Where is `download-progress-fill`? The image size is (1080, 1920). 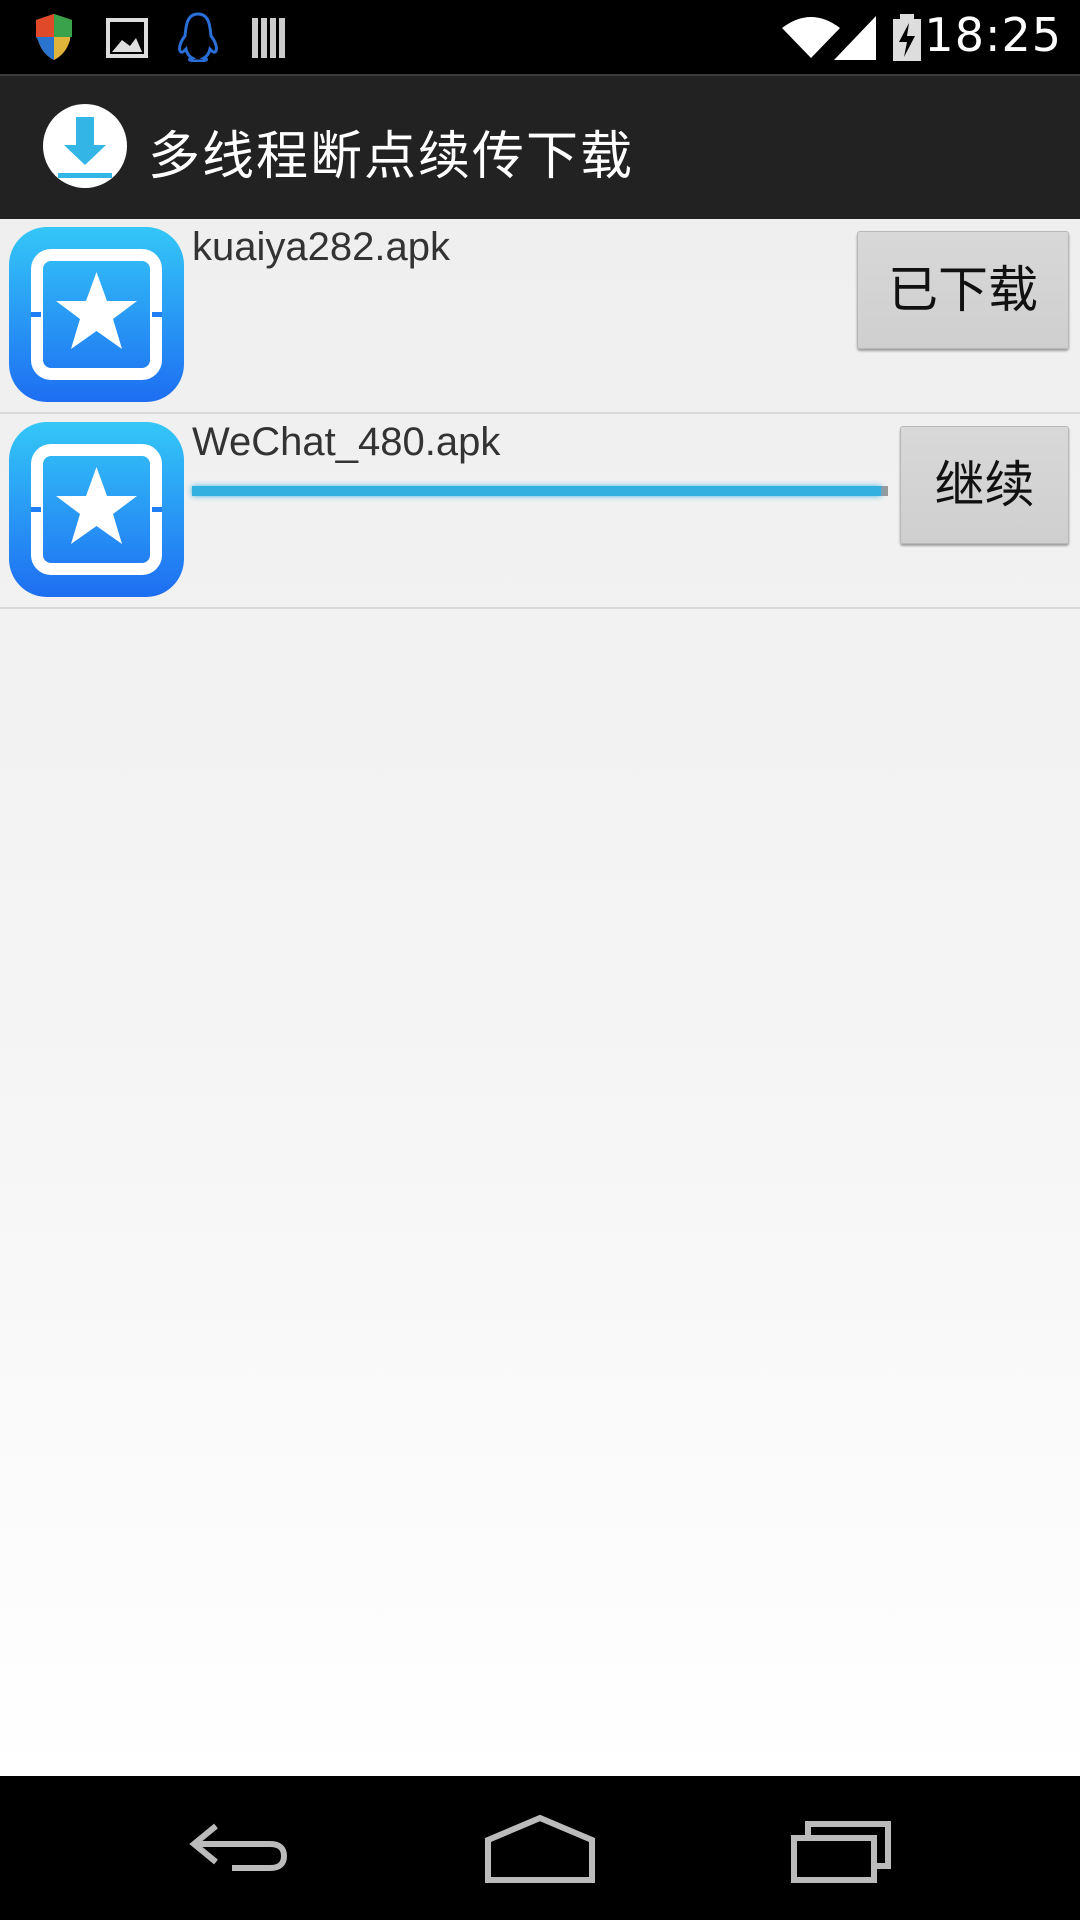 download-progress-fill is located at coordinates (537, 491).